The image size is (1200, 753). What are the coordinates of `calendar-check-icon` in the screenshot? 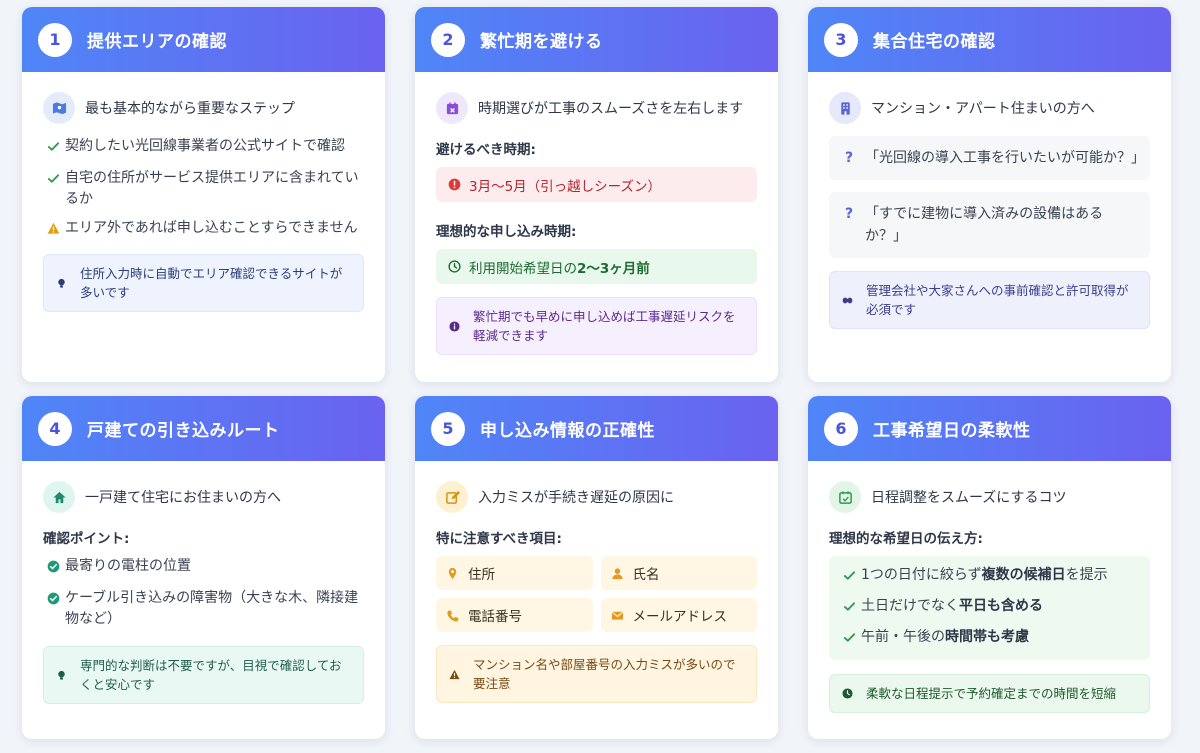 It's located at (845, 497).